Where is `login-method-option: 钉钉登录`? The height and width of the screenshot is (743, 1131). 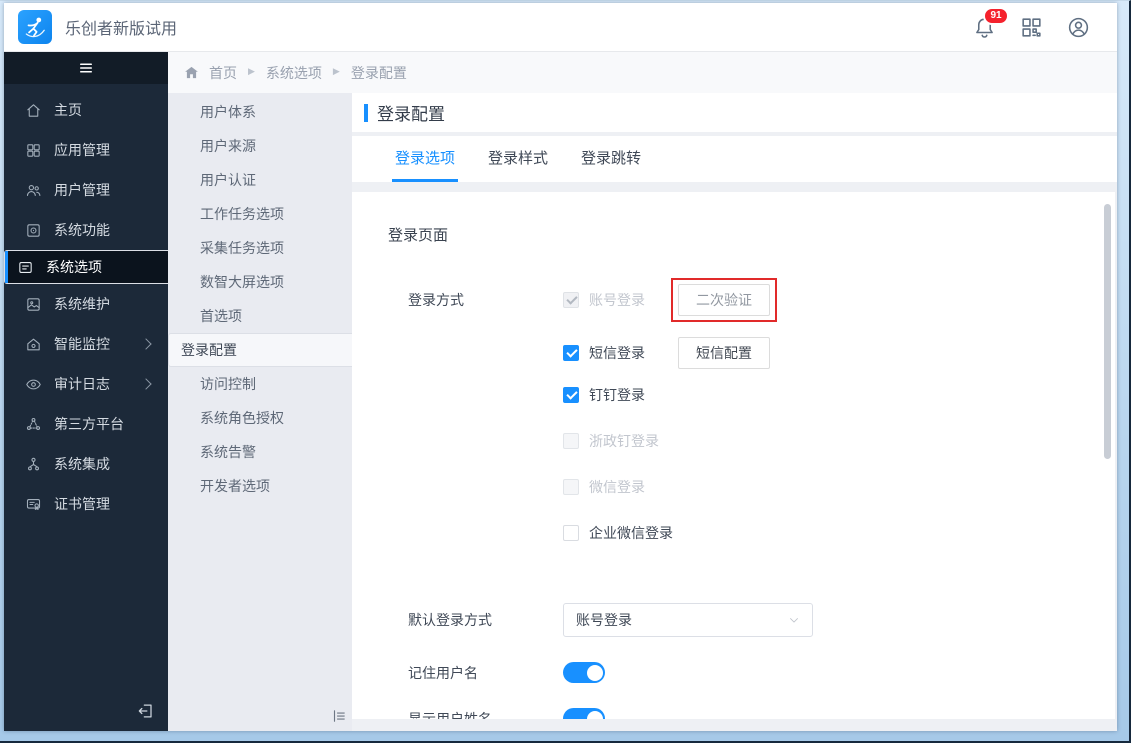 login-method-option: 钉钉登录 is located at coordinates (670, 395).